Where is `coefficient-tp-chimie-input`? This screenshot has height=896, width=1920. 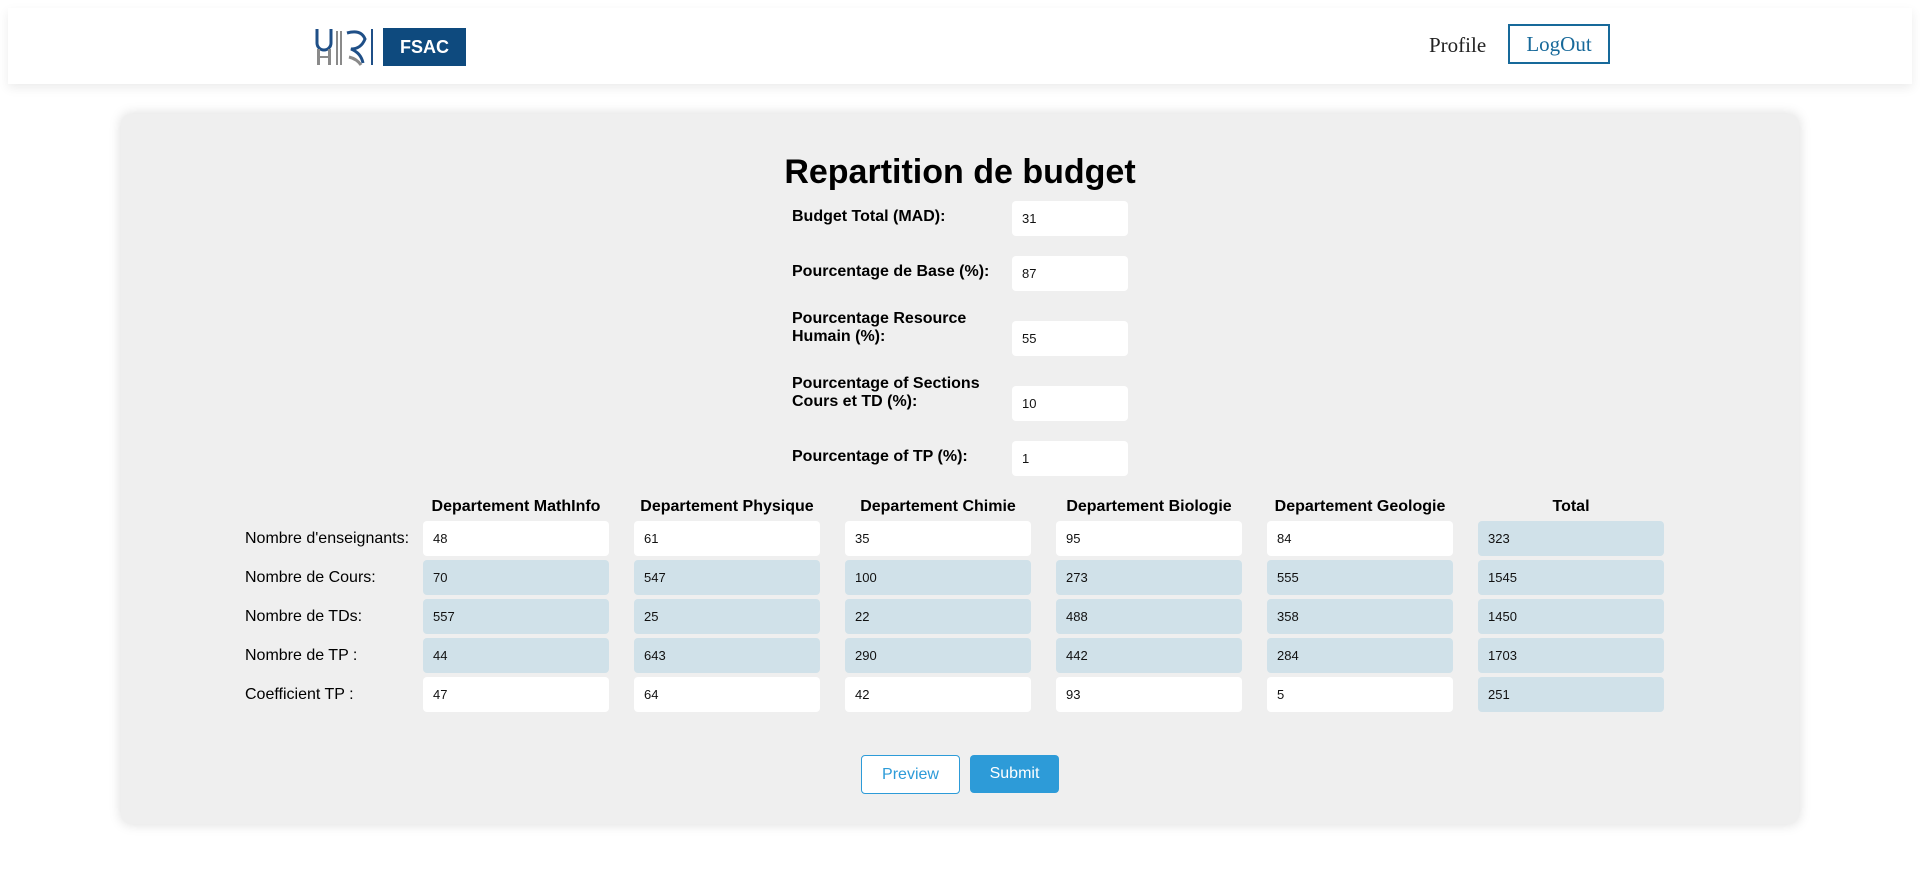 coefficient-tp-chimie-input is located at coordinates (938, 694).